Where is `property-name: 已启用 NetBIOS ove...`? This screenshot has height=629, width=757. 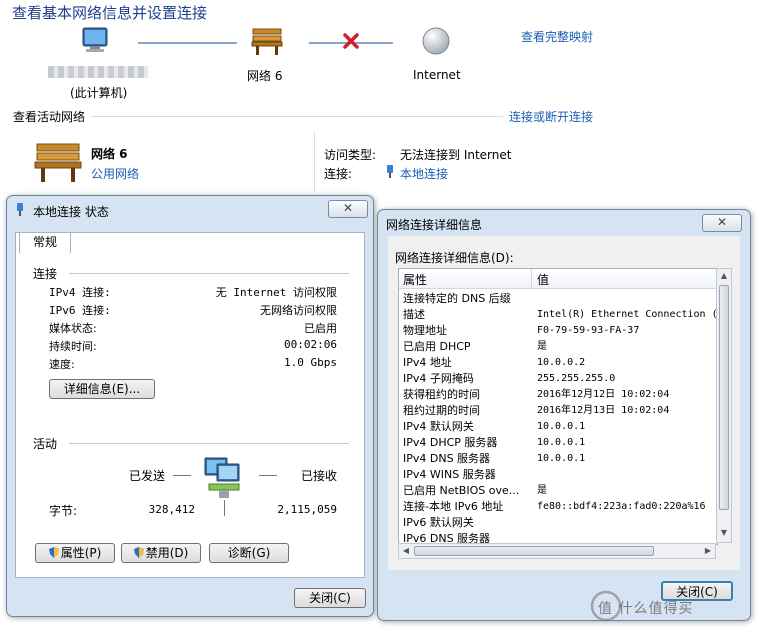 property-name: 已启用 NetBIOS ove... is located at coordinates (461, 490).